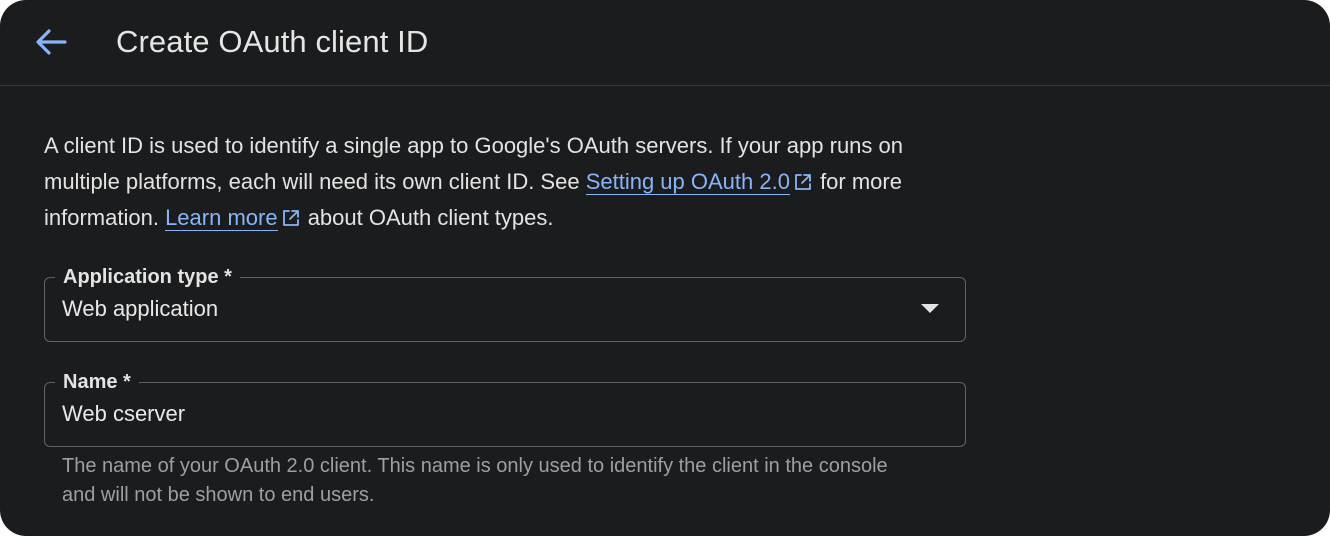  Describe the element at coordinates (123, 414) in the screenshot. I see `name-input: Web cserver` at that location.